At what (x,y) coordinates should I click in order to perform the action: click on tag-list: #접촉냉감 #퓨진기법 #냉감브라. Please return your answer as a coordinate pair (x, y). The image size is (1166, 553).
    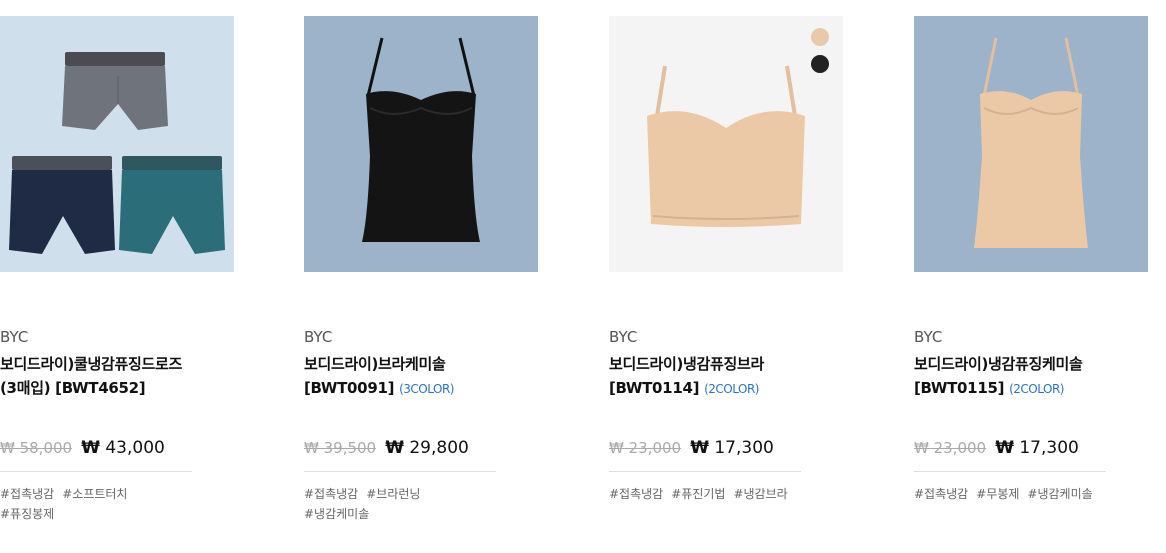
    Looking at the image, I should click on (709, 494).